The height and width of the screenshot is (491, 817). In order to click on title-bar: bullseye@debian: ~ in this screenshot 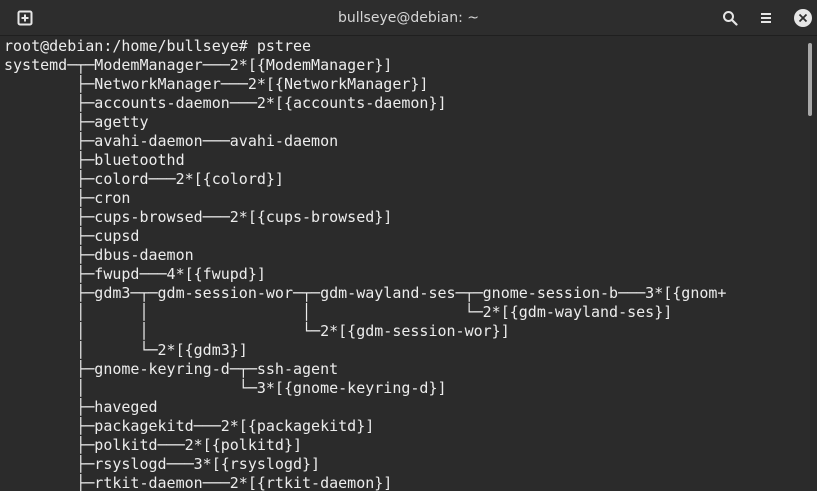, I will do `click(408, 18)`.